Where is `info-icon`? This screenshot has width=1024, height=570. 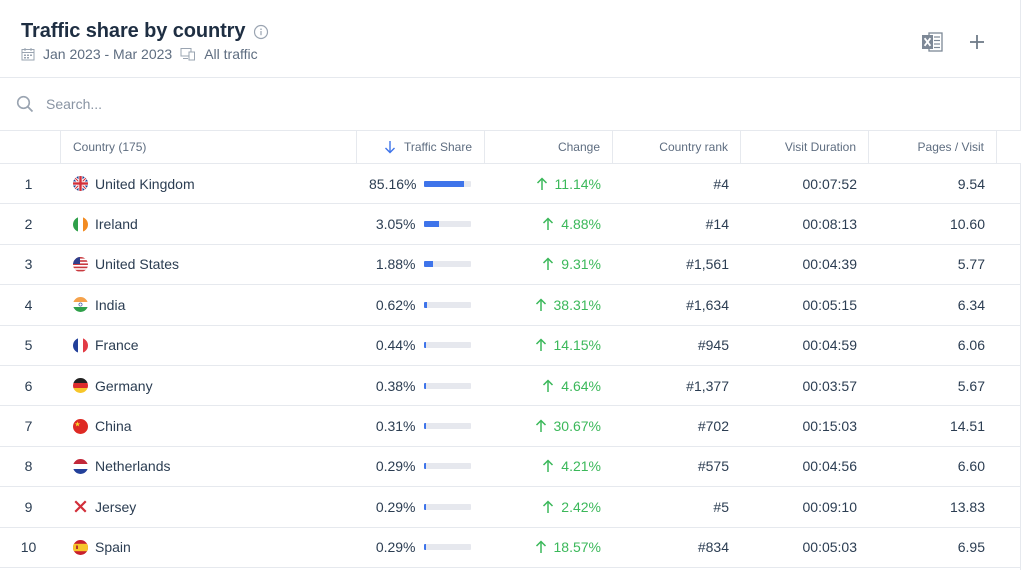 info-icon is located at coordinates (261, 32).